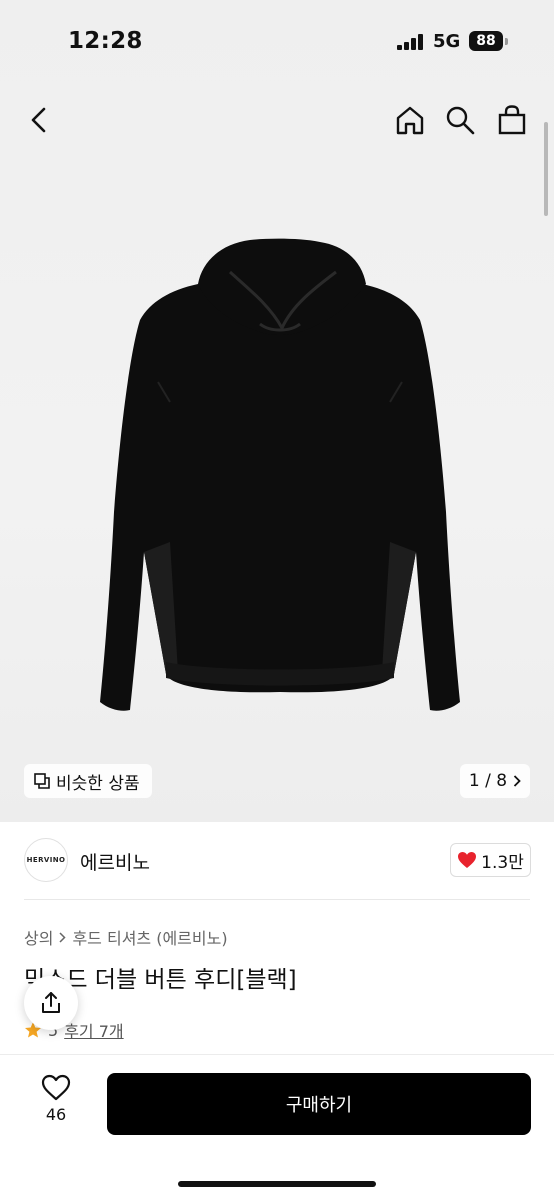  Describe the element at coordinates (410, 42) in the screenshot. I see `signal-icon` at that location.